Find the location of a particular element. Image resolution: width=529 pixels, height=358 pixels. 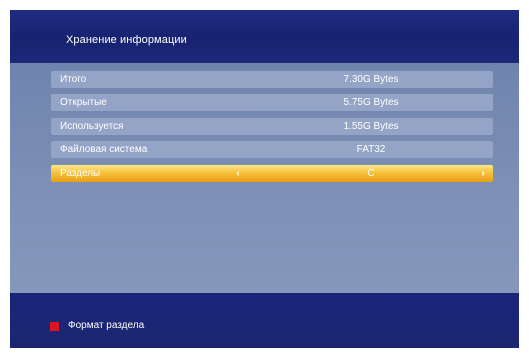

row-label-used: Используется is located at coordinates (92, 126).